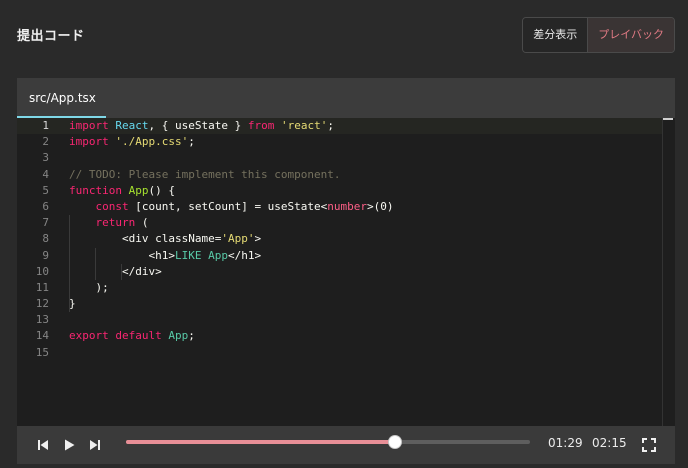 This screenshot has height=468, width=688. What do you see at coordinates (340, 142) in the screenshot?
I see `code-line: 2 import './App.css';` at bounding box center [340, 142].